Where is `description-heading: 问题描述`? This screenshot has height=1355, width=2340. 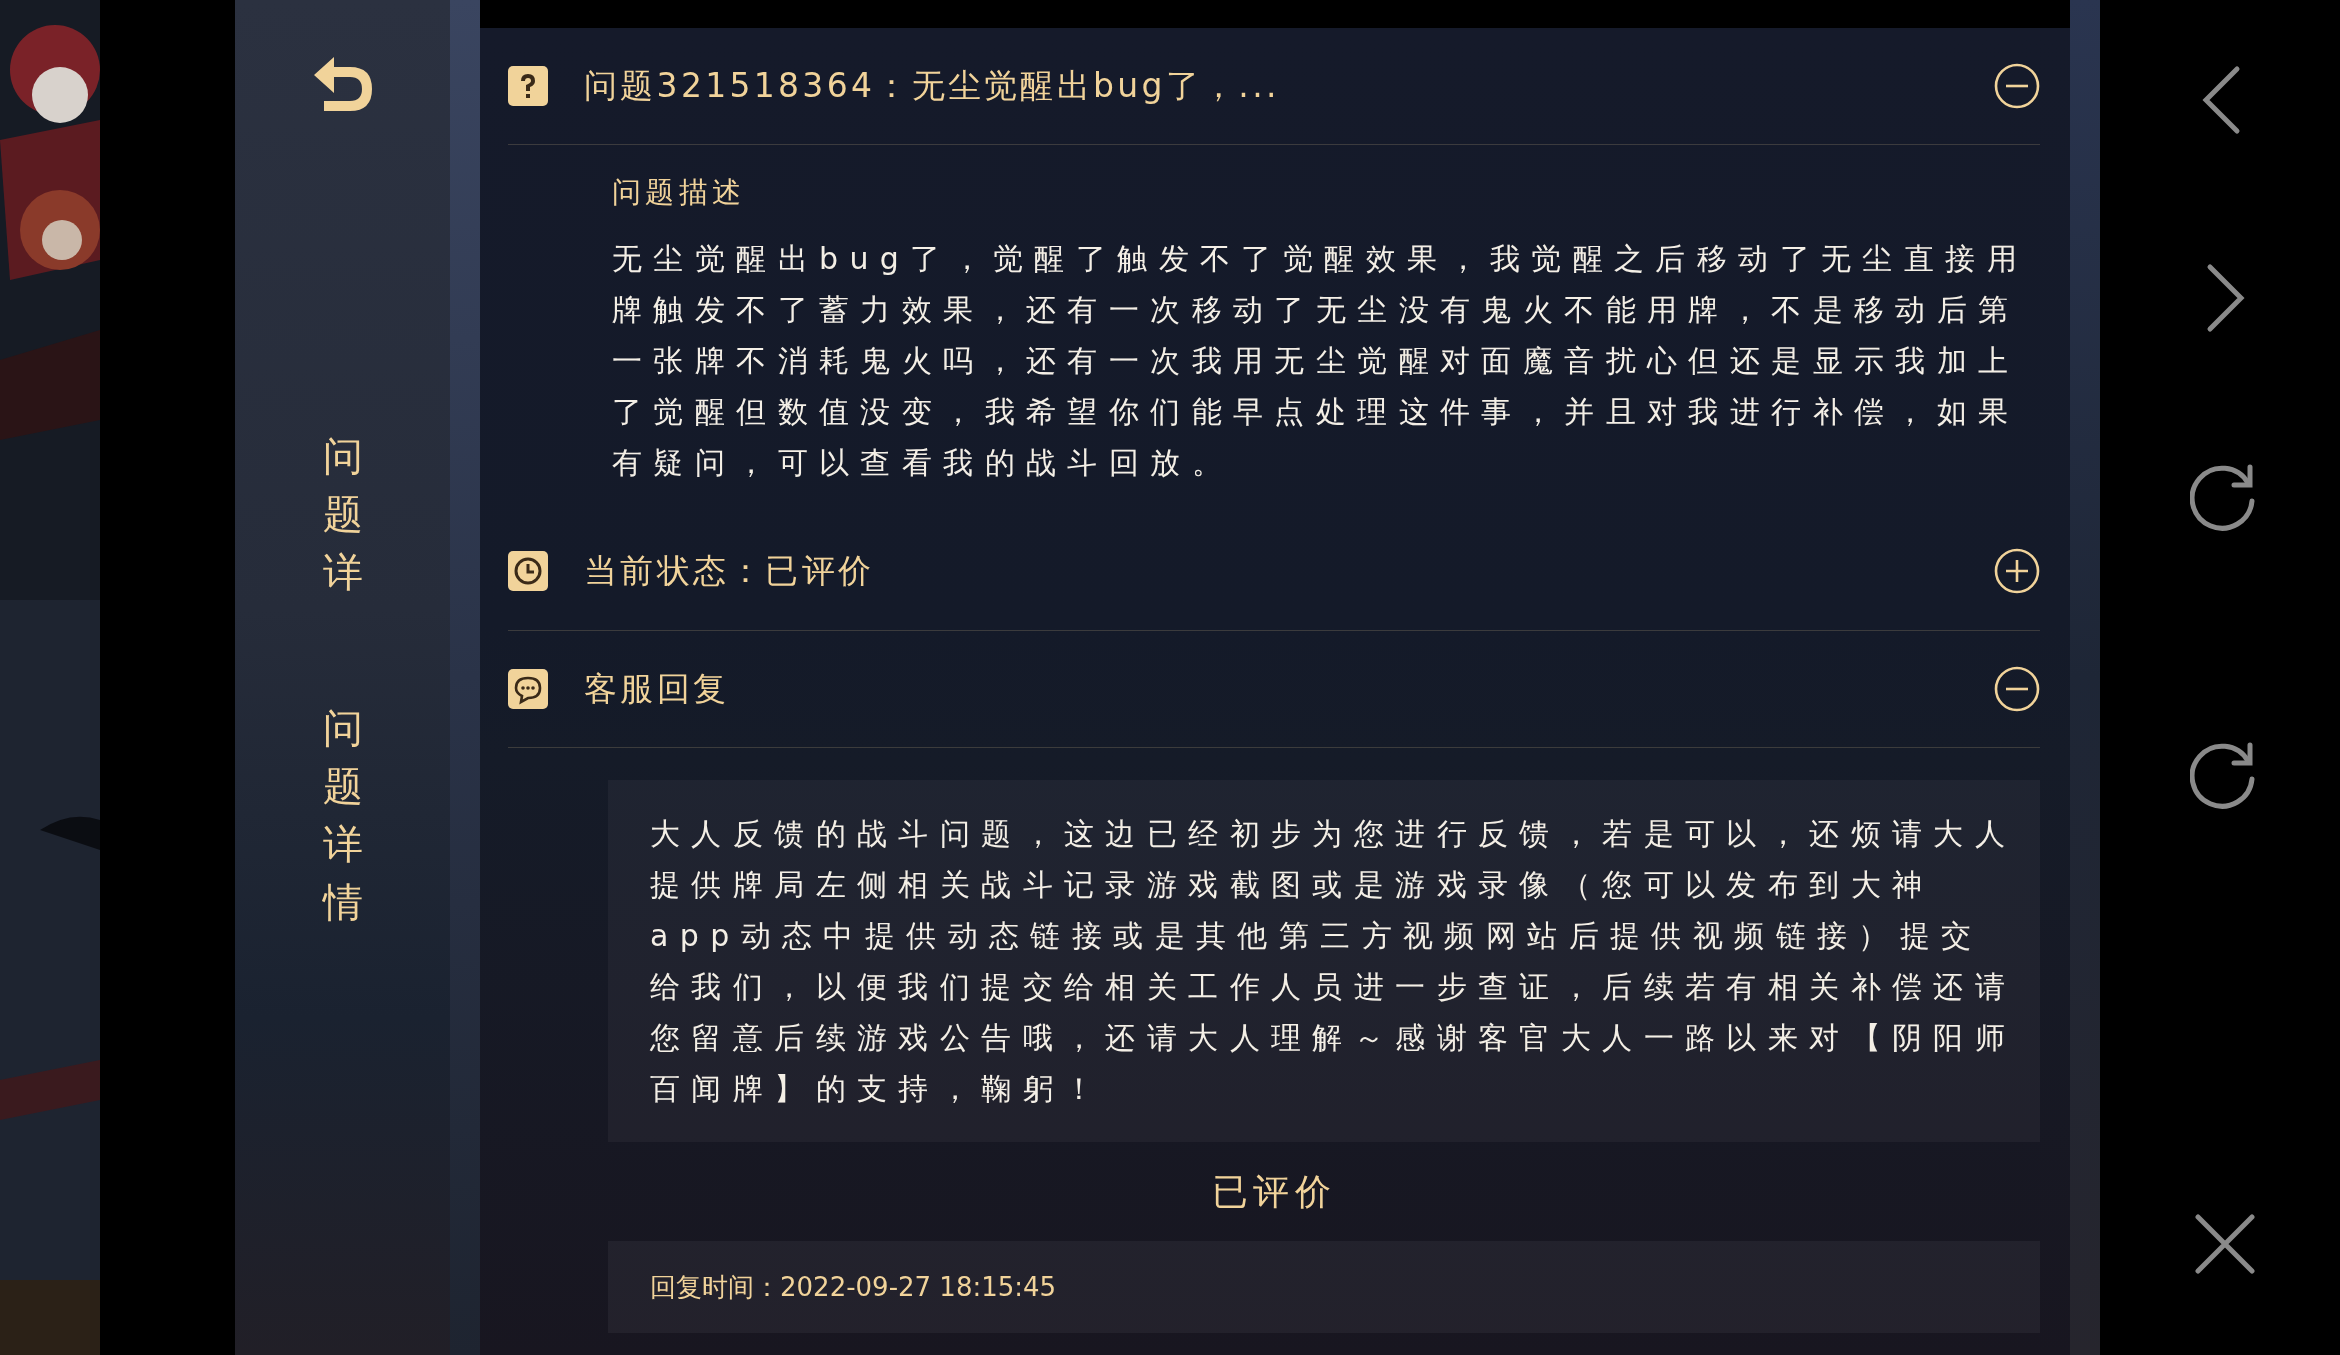 description-heading: 问题描述 is located at coordinates (679, 192).